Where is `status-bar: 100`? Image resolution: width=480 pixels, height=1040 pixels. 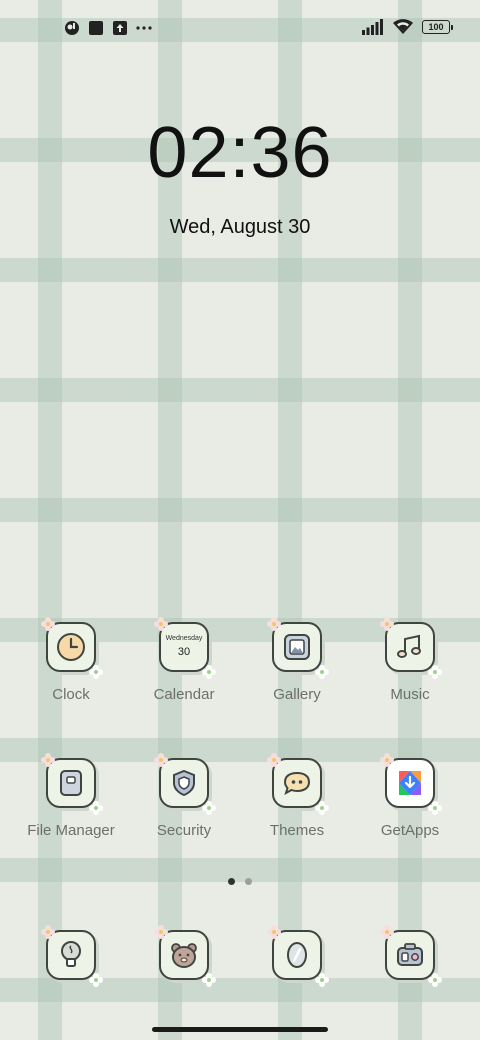
status-bar: 100 is located at coordinates (258, 28).